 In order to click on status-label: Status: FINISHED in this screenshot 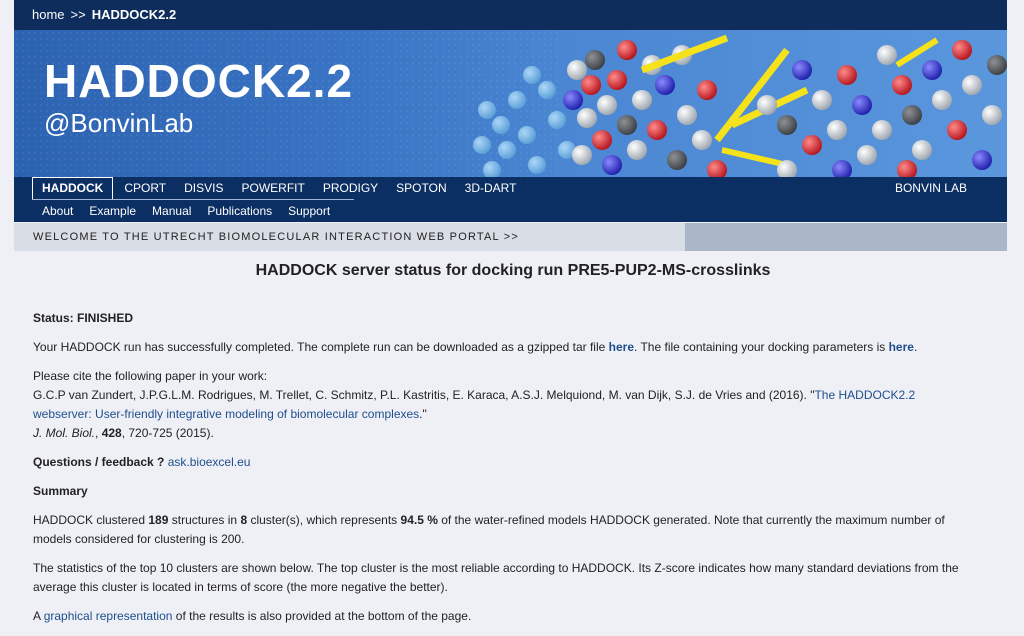, I will do `click(83, 318)`.